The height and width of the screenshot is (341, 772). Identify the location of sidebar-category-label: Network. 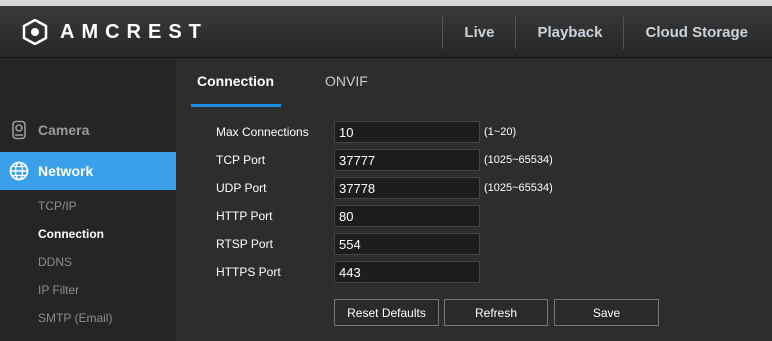
(66, 171).